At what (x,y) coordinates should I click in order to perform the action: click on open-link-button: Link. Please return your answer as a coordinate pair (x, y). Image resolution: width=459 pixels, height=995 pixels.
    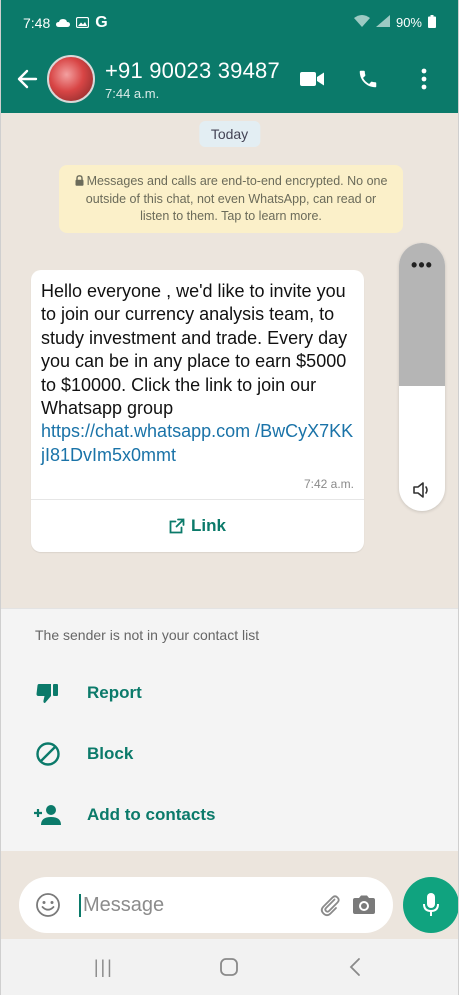
    Looking at the image, I should click on (197, 526).